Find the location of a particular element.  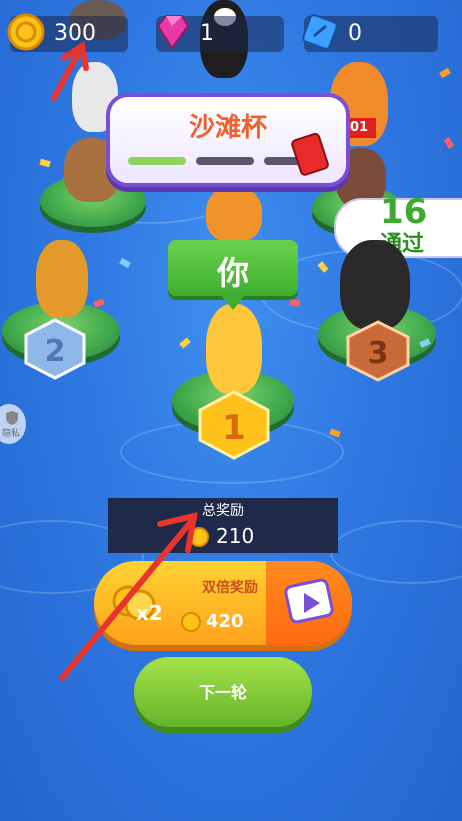

ticket-counter: 0 is located at coordinates (370, 33).